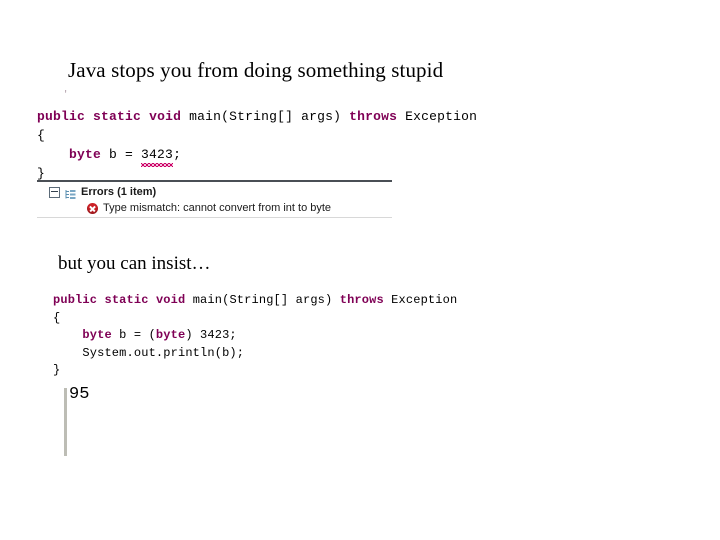 Image resolution: width=720 pixels, height=540 pixels. I want to click on code-line: byte b = (byte) 3423;, so click(255, 336).